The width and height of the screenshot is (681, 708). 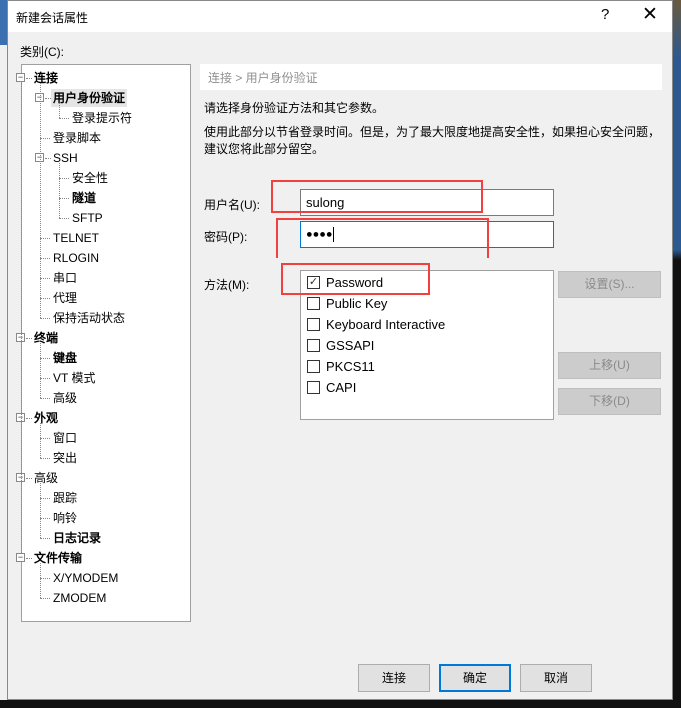 I want to click on tree-item: SSH, so click(x=65, y=158).